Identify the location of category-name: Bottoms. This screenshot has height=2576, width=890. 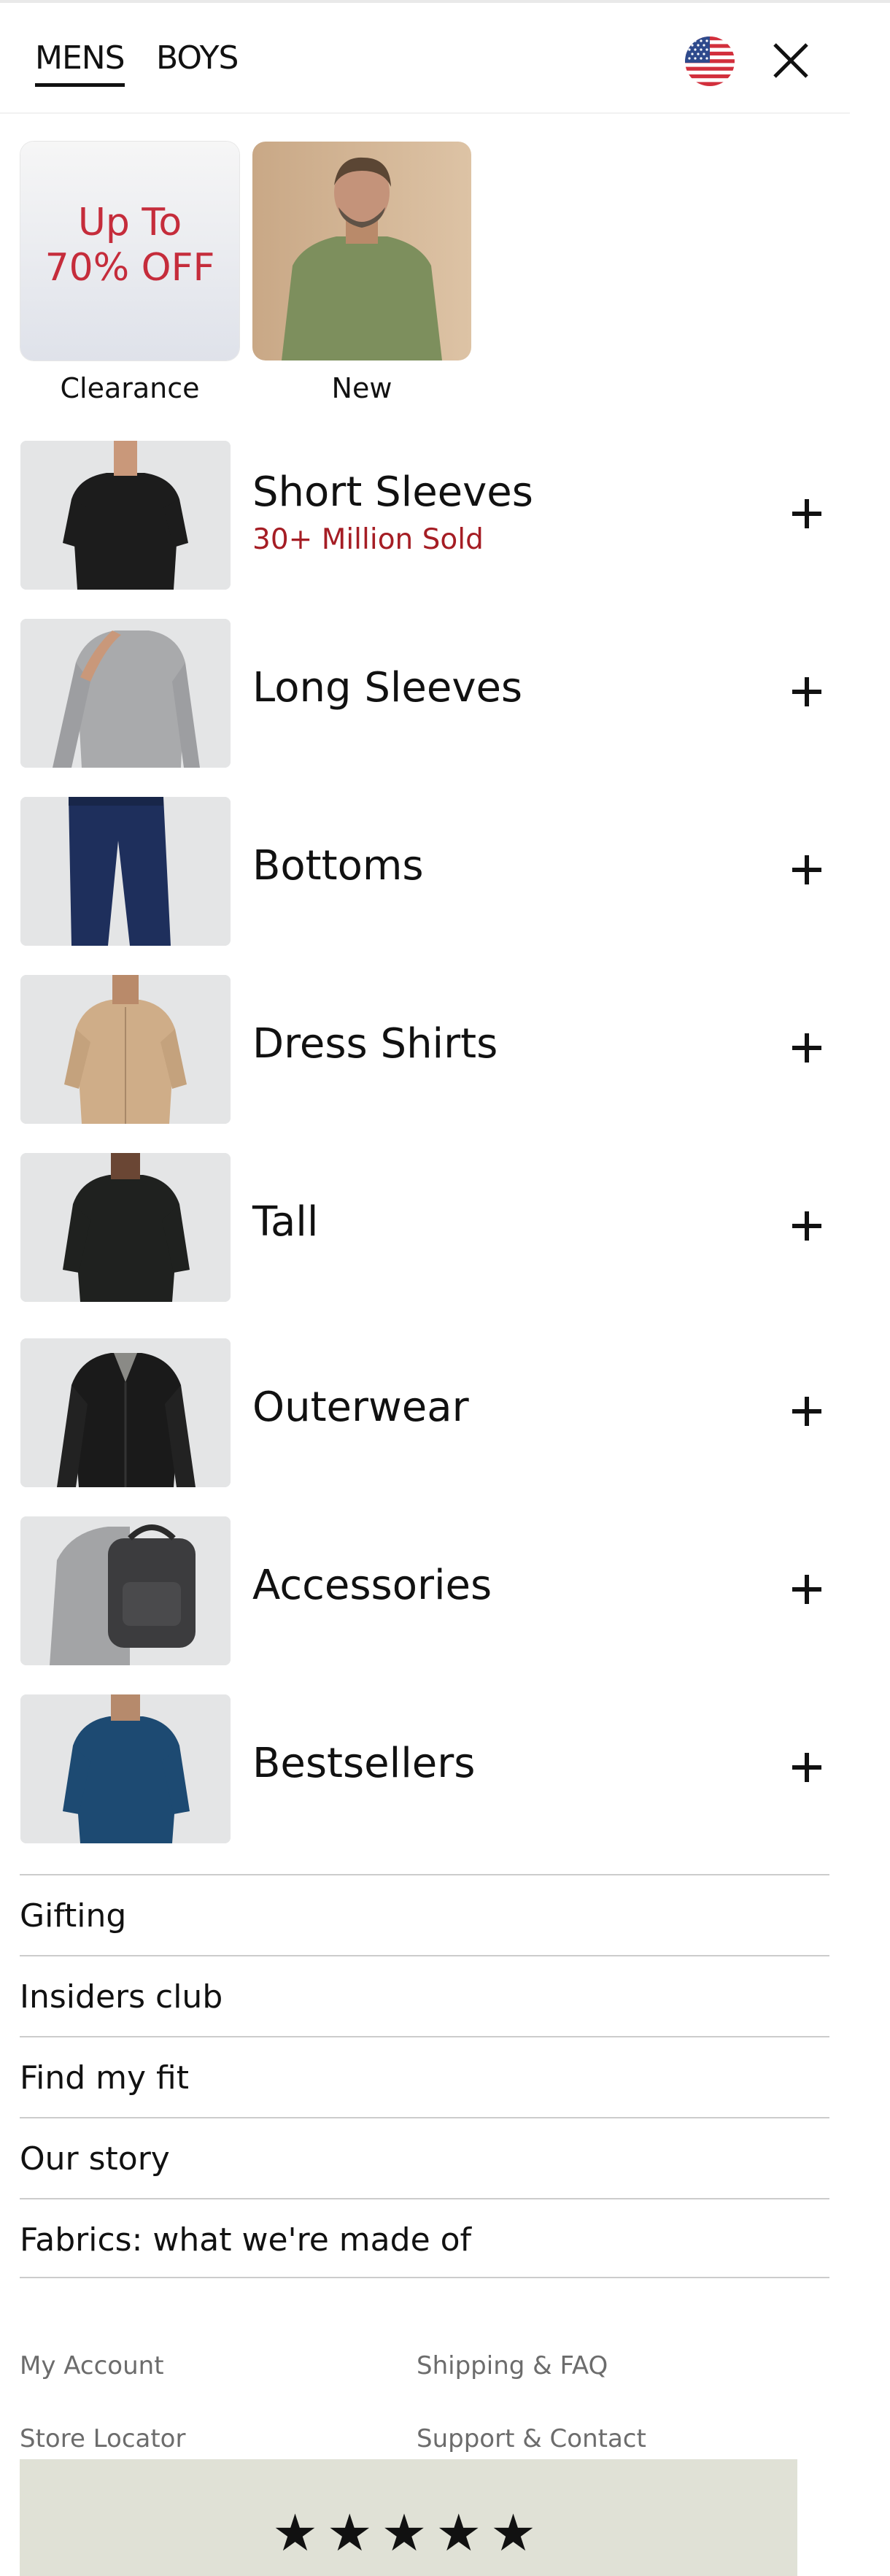
(338, 866).